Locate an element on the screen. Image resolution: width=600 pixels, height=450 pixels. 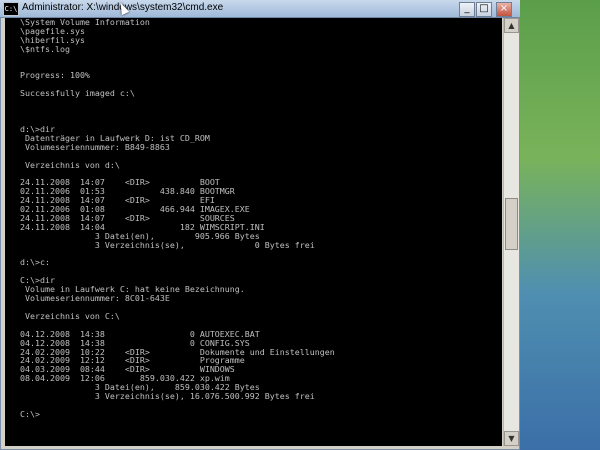
console-line: 3 Verzeichnis(se), 0 Bytes frei is located at coordinates (204, 244).